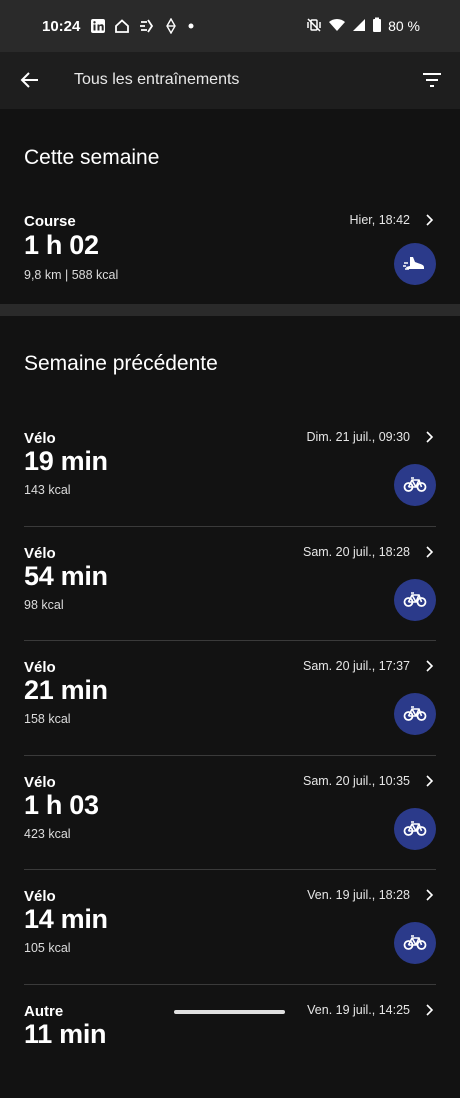 Image resolution: width=460 pixels, height=1098 pixels. I want to click on workout-duration: 21 min, so click(66, 690).